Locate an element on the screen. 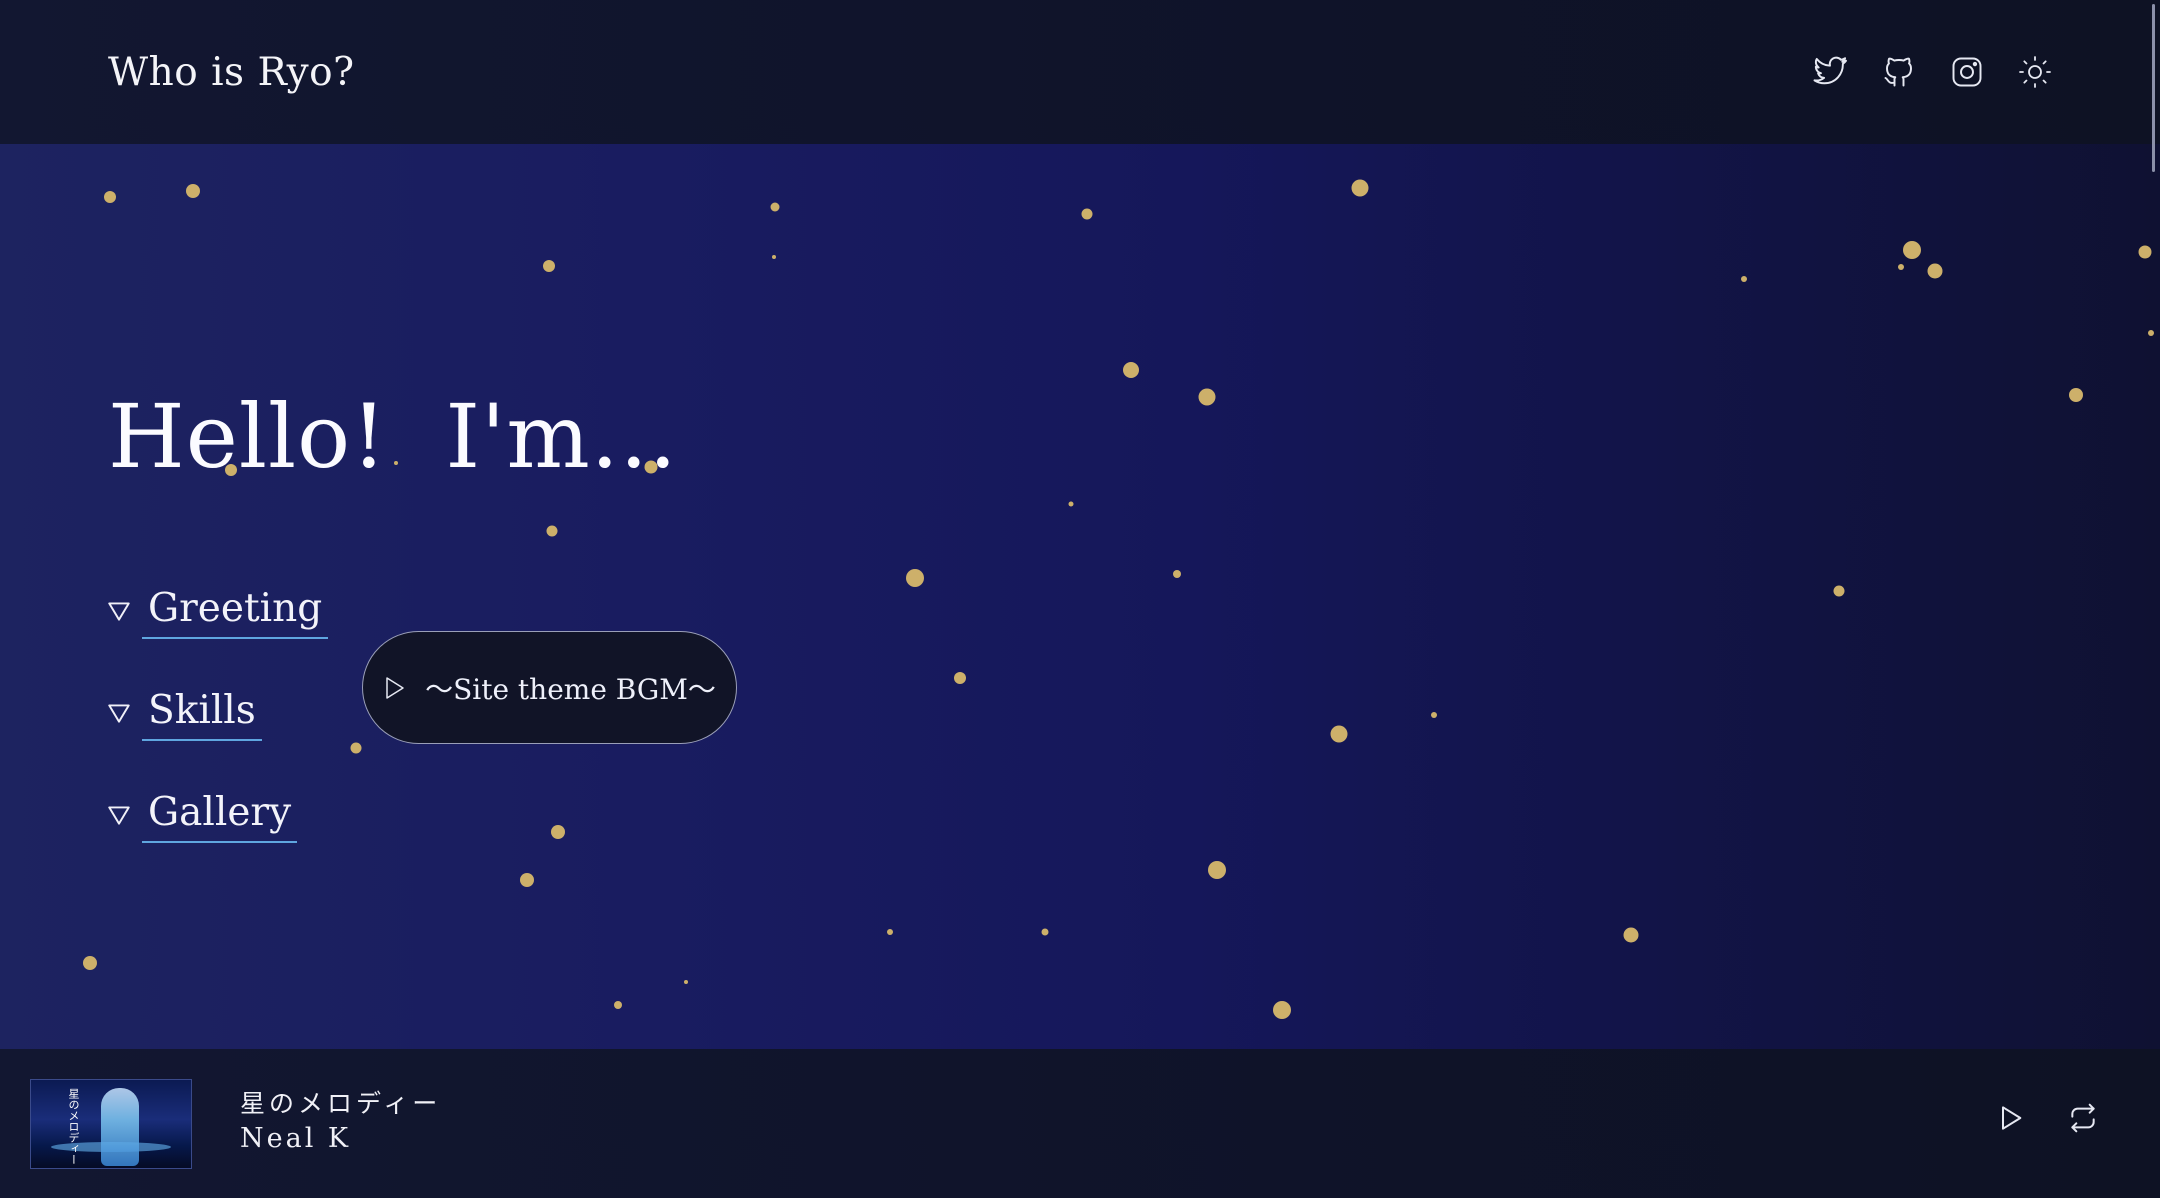  site-title: Who is Ryo? is located at coordinates (231, 72).